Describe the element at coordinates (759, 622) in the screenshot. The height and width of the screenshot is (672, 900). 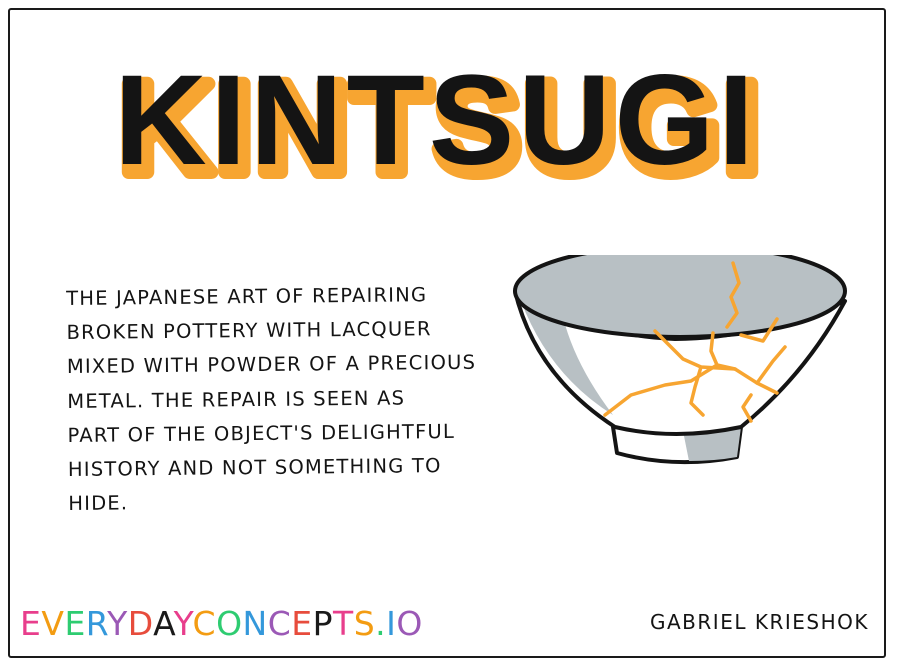
I see `author-signature: Gabriel Krieshok` at that location.